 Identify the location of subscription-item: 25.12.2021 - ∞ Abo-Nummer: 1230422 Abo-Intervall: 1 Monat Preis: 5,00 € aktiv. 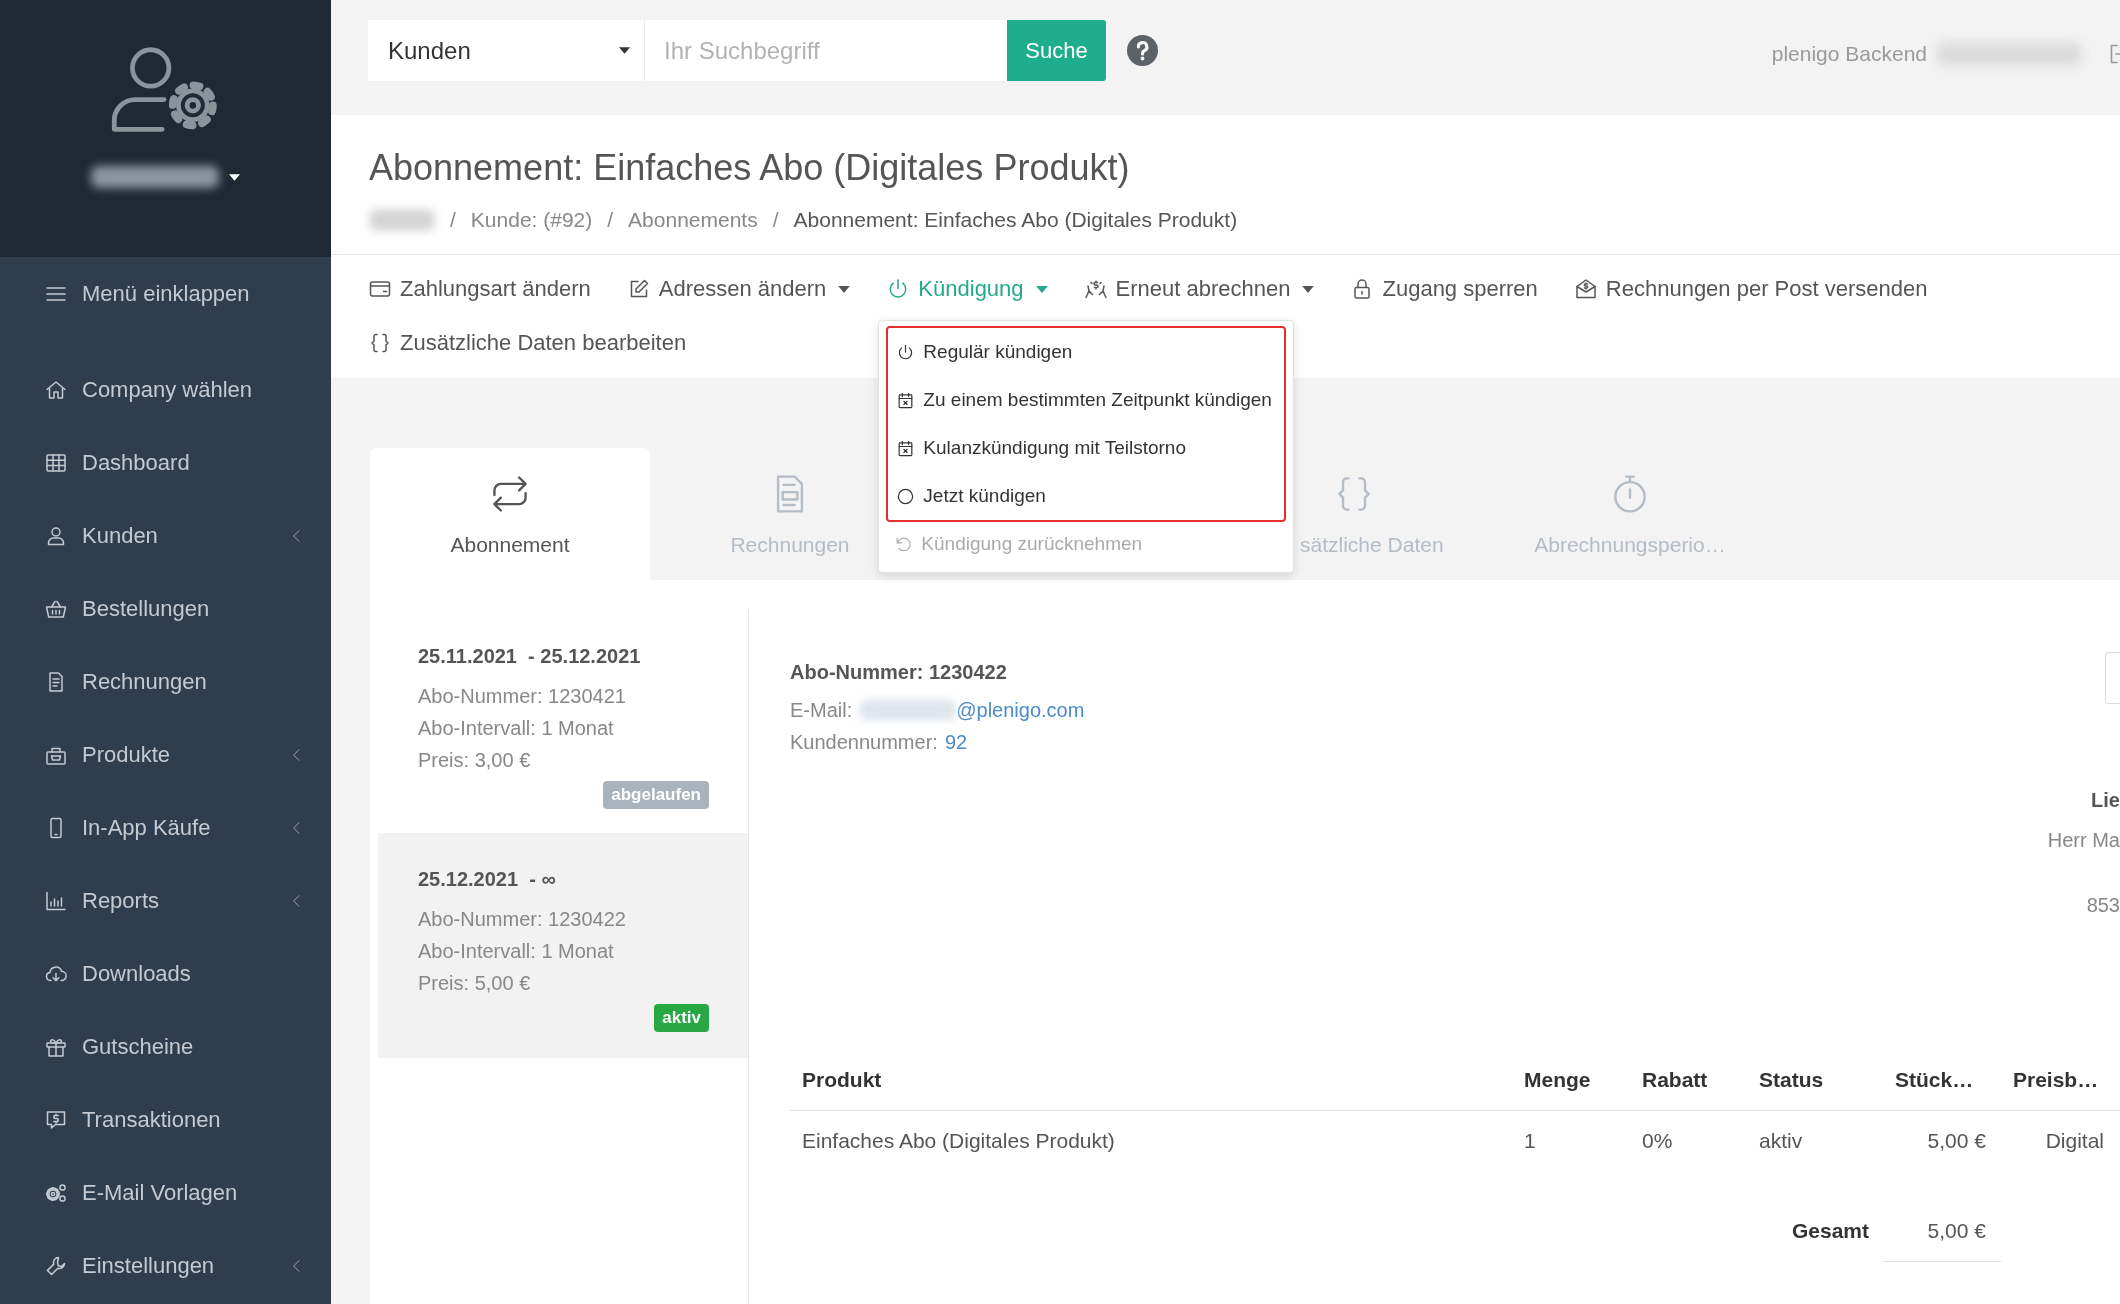
(563, 945).